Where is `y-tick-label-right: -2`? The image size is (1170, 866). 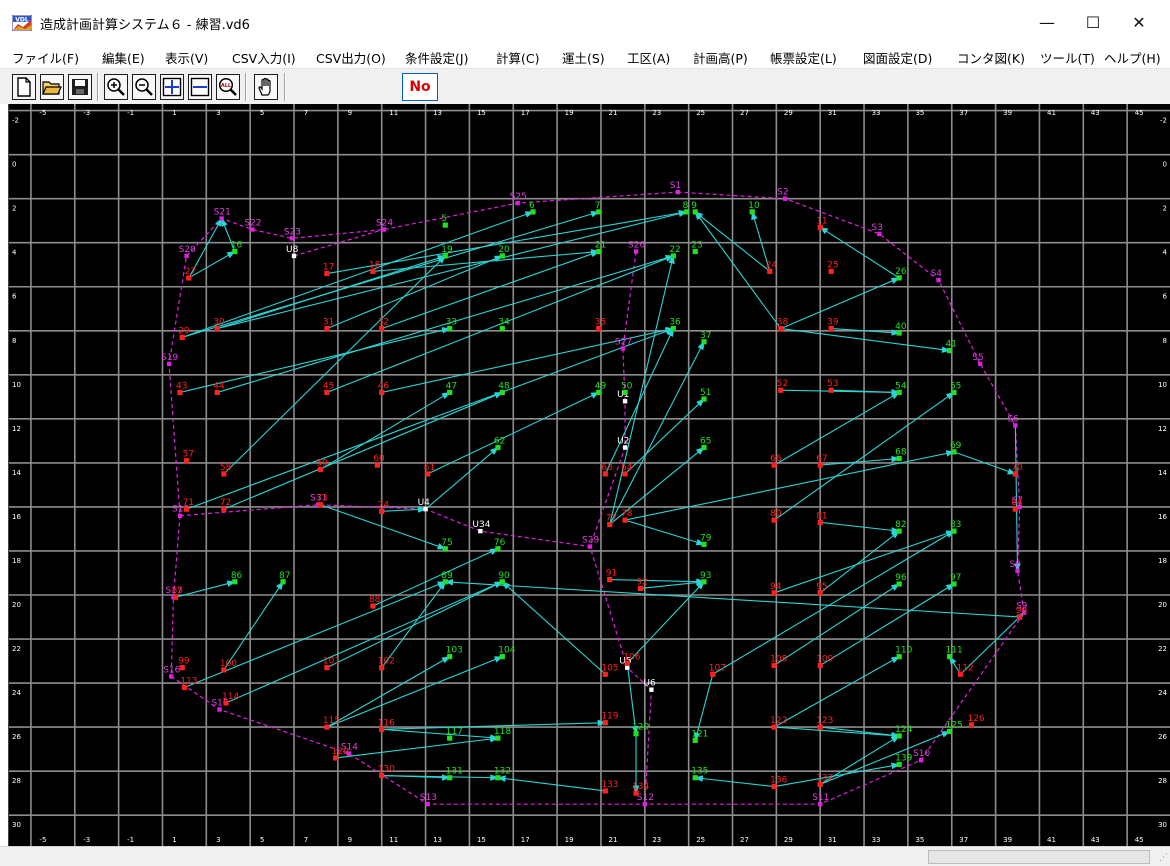
y-tick-label-right: -2 is located at coordinates (1163, 121).